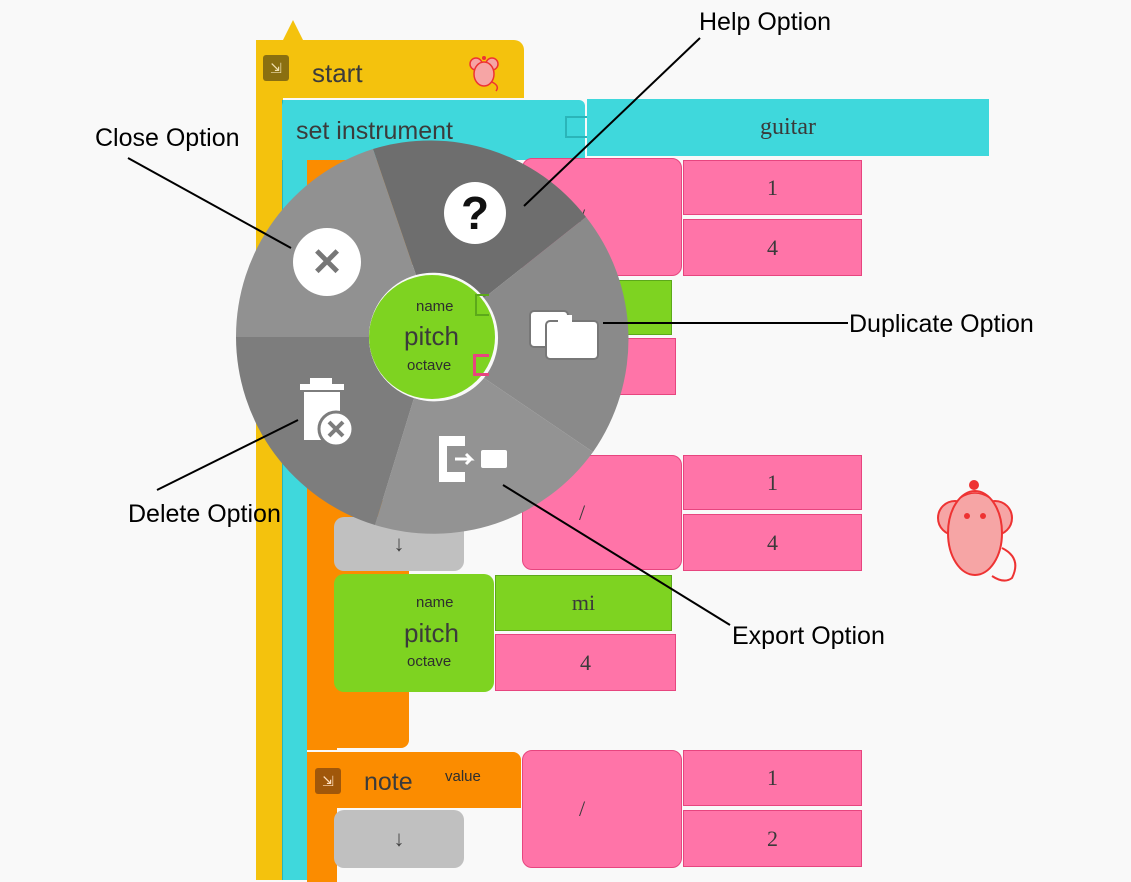 The width and height of the screenshot is (1131, 882). Describe the element at coordinates (204, 514) in the screenshot. I see `delete-option-annotation: Delete Option` at that location.